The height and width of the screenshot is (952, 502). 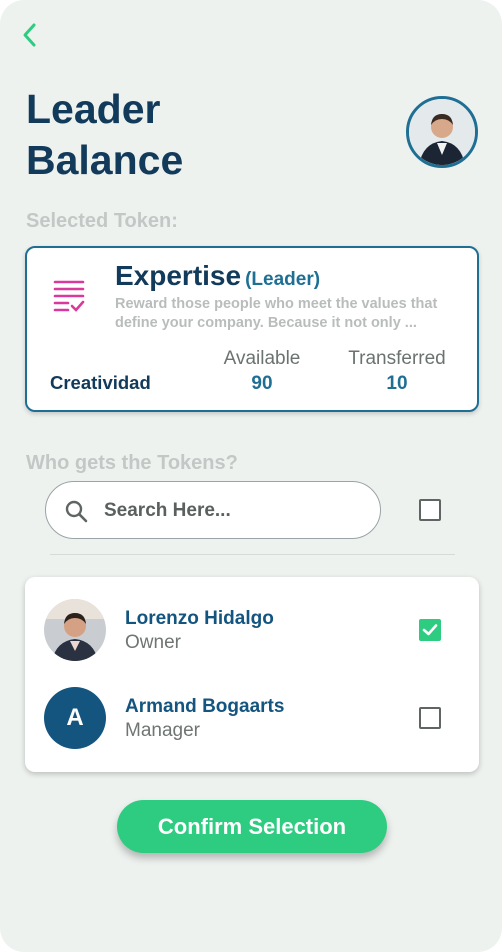 I want to click on token-name-text: Expertise, so click(x=178, y=275).